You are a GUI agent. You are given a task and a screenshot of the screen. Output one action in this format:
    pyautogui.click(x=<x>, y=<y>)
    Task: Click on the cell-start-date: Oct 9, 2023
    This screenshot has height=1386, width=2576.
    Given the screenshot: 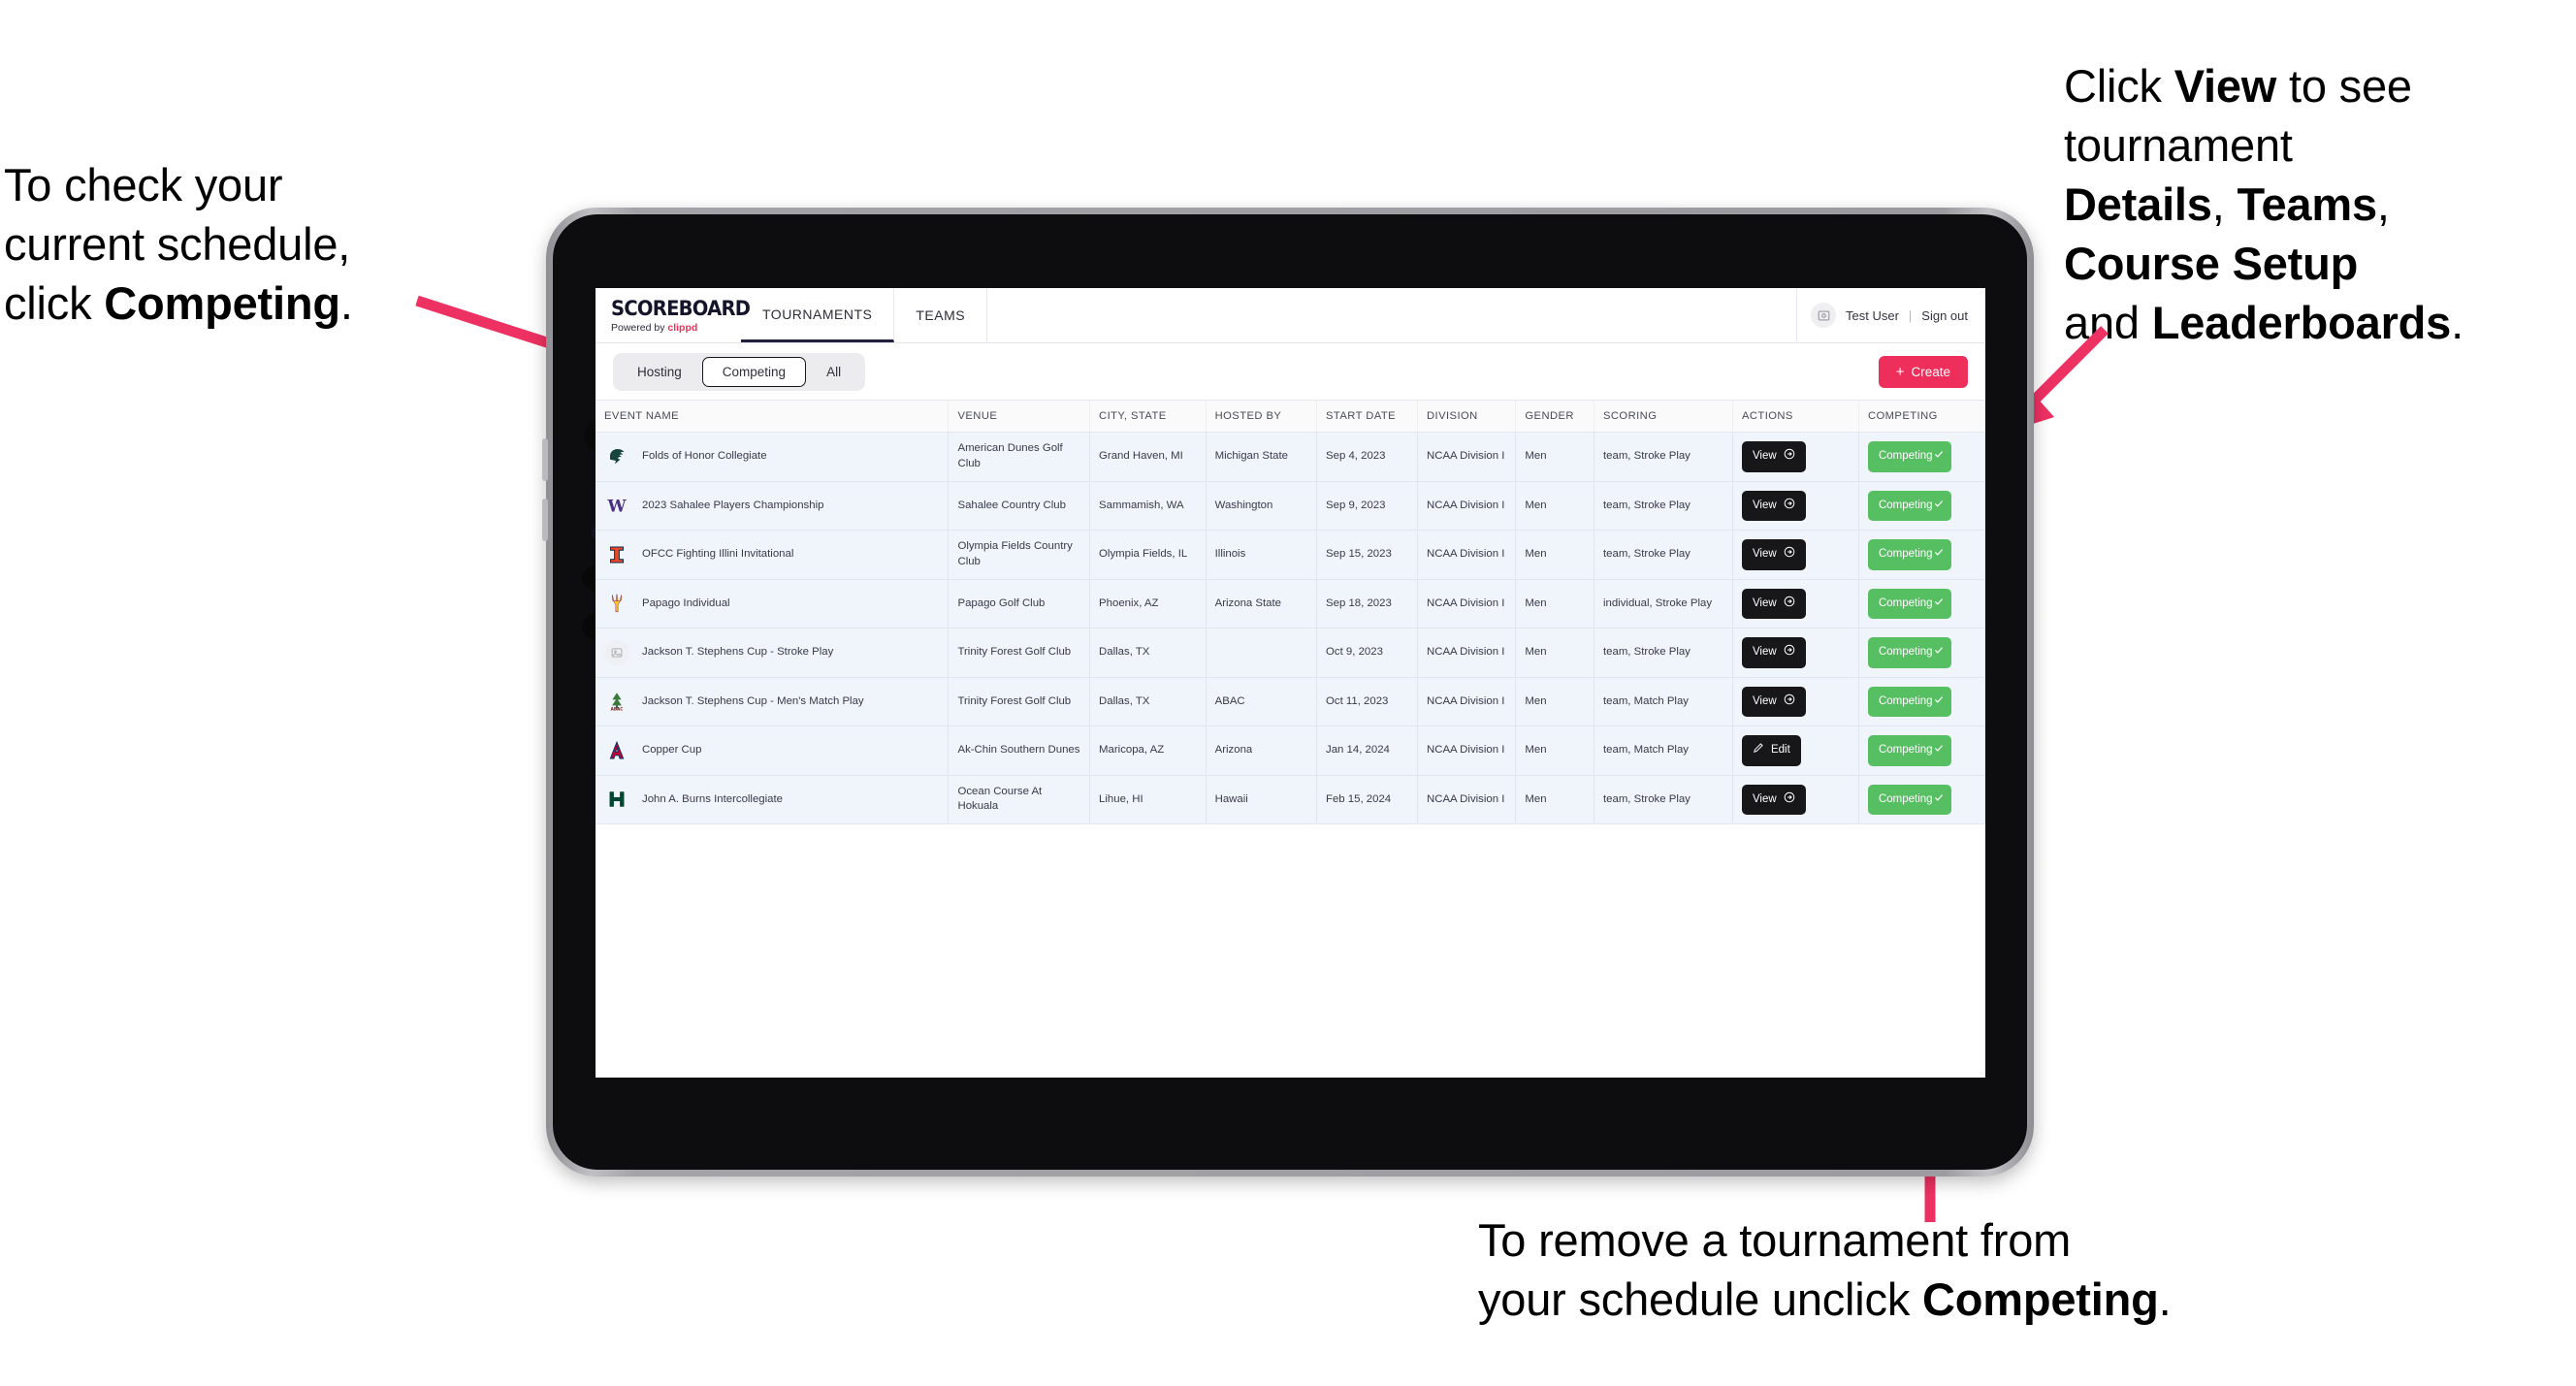 What is the action you would take?
    pyautogui.click(x=1367, y=653)
    